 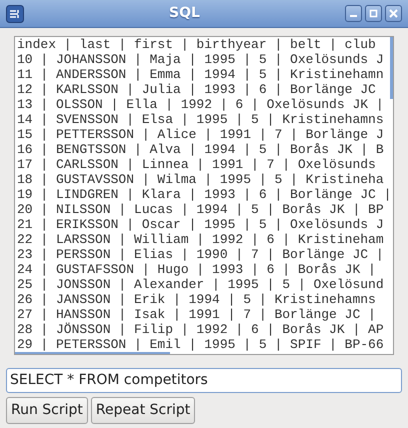 I want to click on output-line: index | last | first | birthyear | belt | club, so click(x=196, y=44).